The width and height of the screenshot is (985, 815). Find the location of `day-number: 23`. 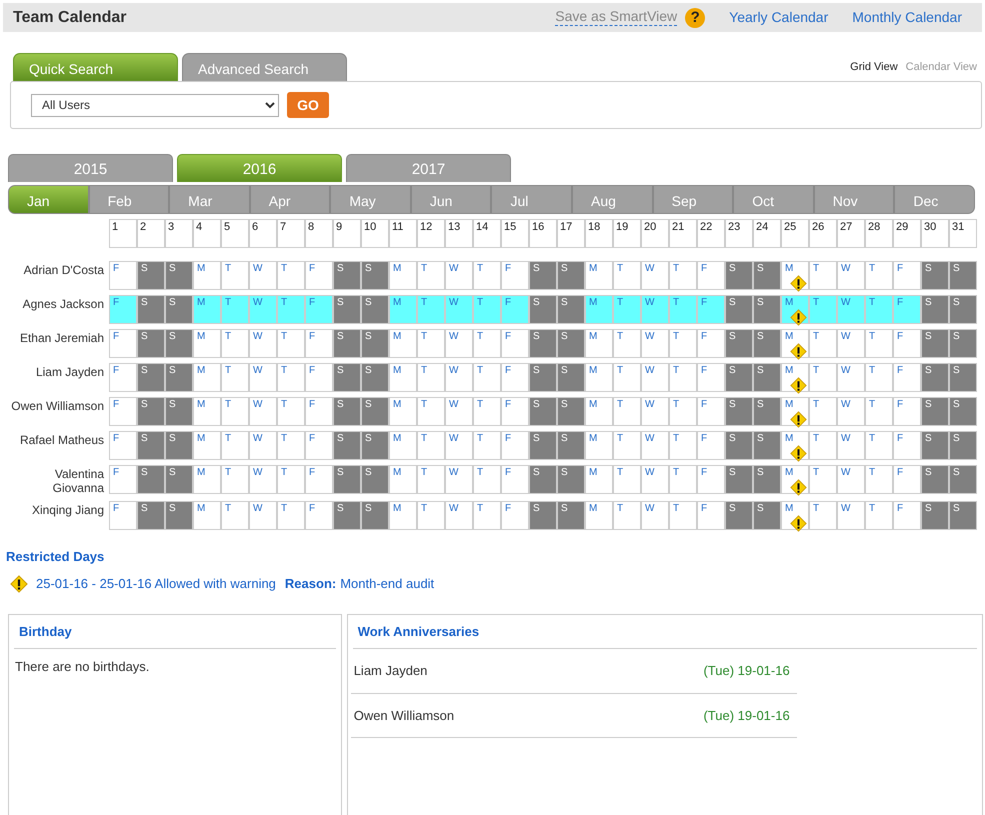

day-number: 23 is located at coordinates (739, 233).